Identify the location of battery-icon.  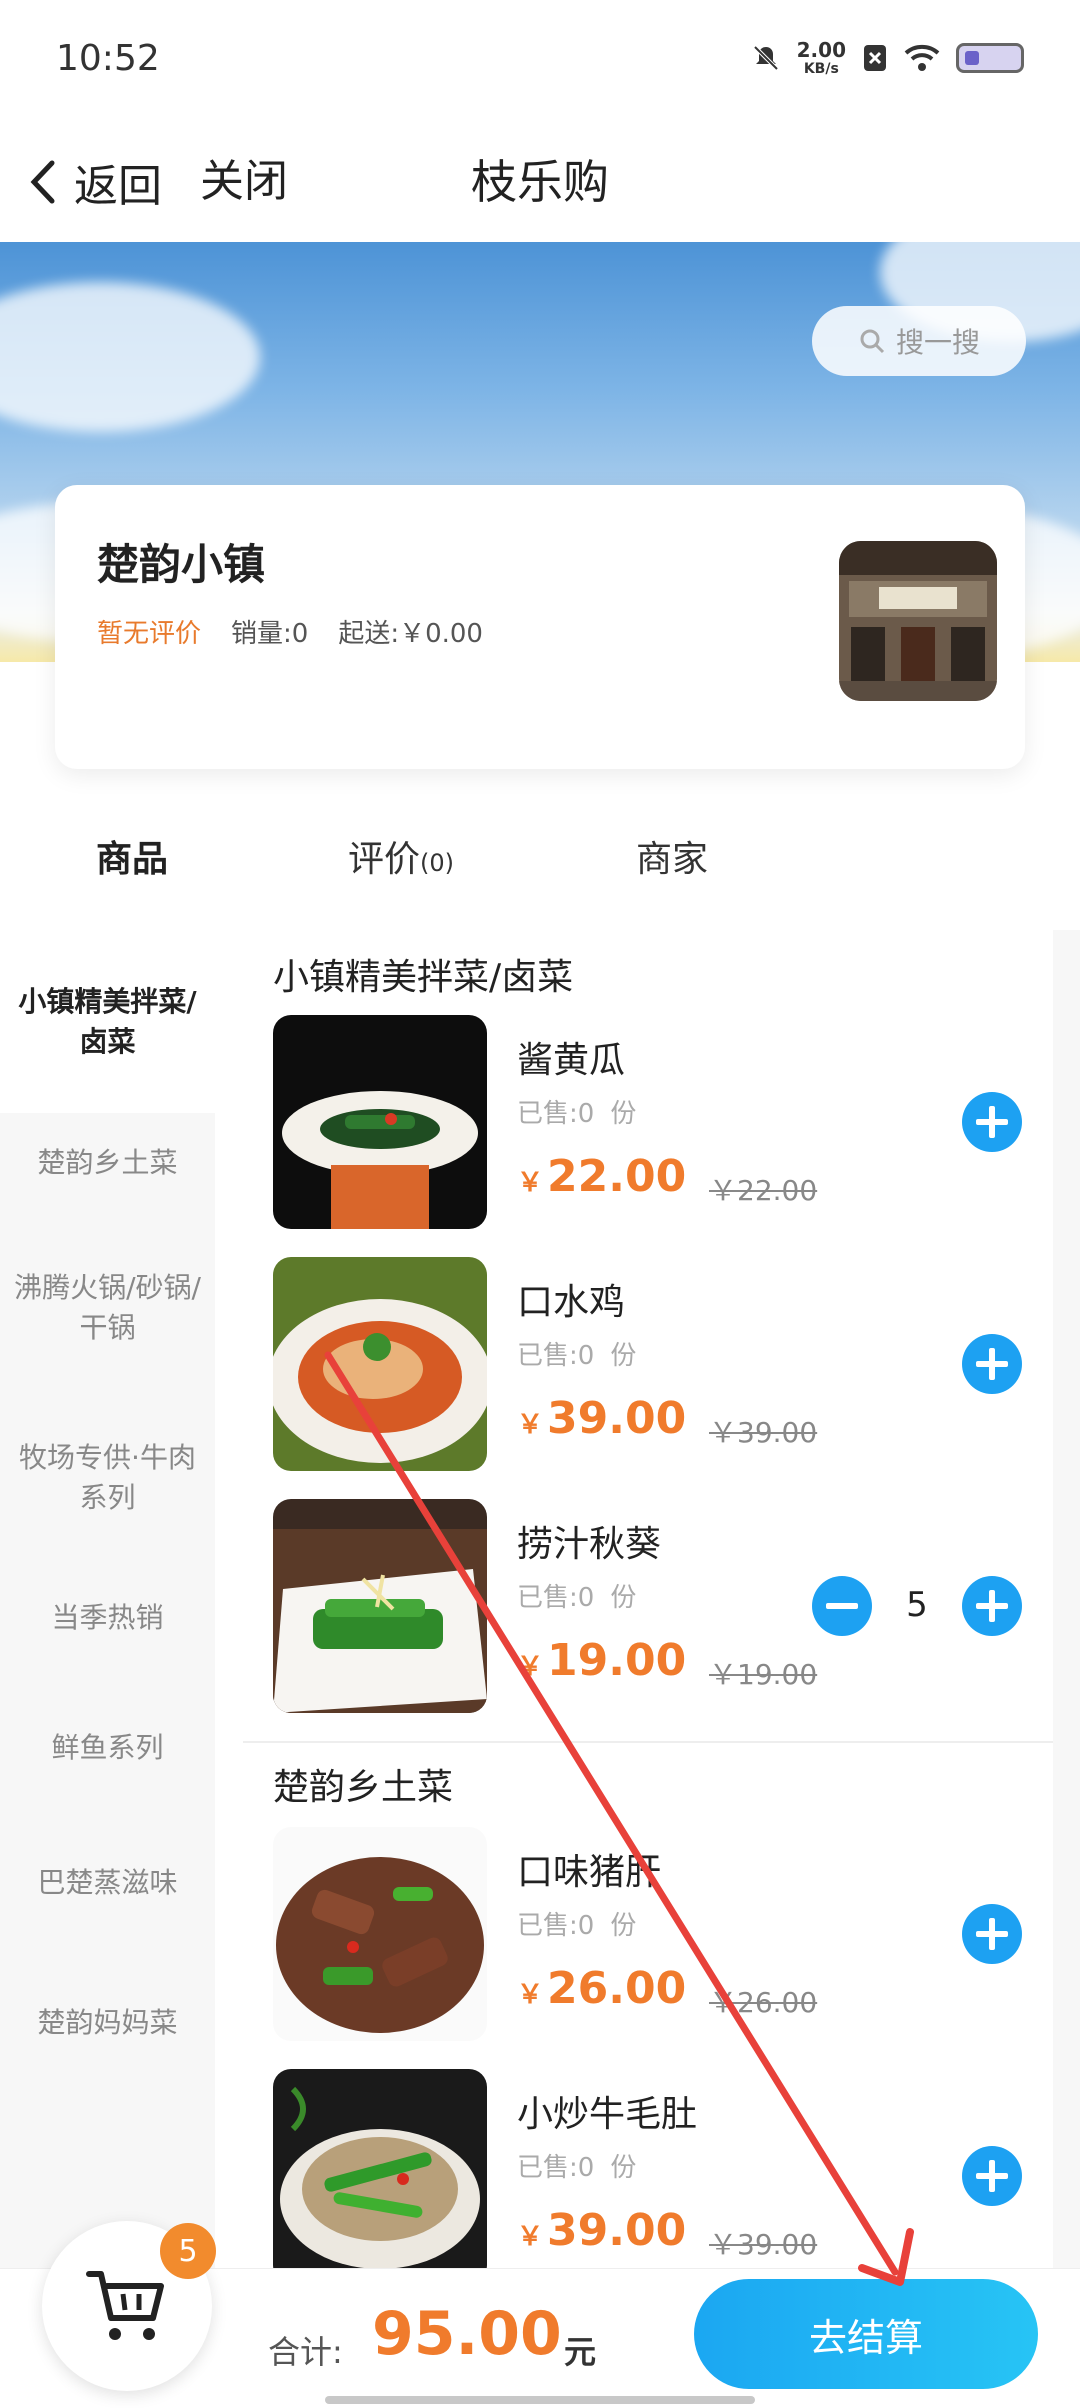
(990, 58).